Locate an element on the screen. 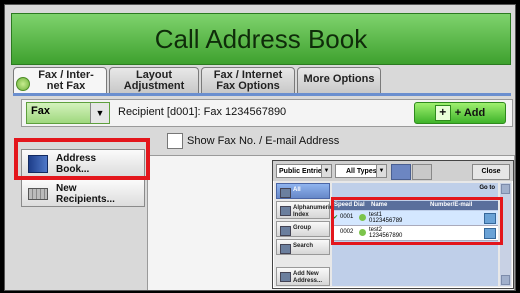 The image size is (520, 293). label-line2: Index is located at coordinates (301, 215).